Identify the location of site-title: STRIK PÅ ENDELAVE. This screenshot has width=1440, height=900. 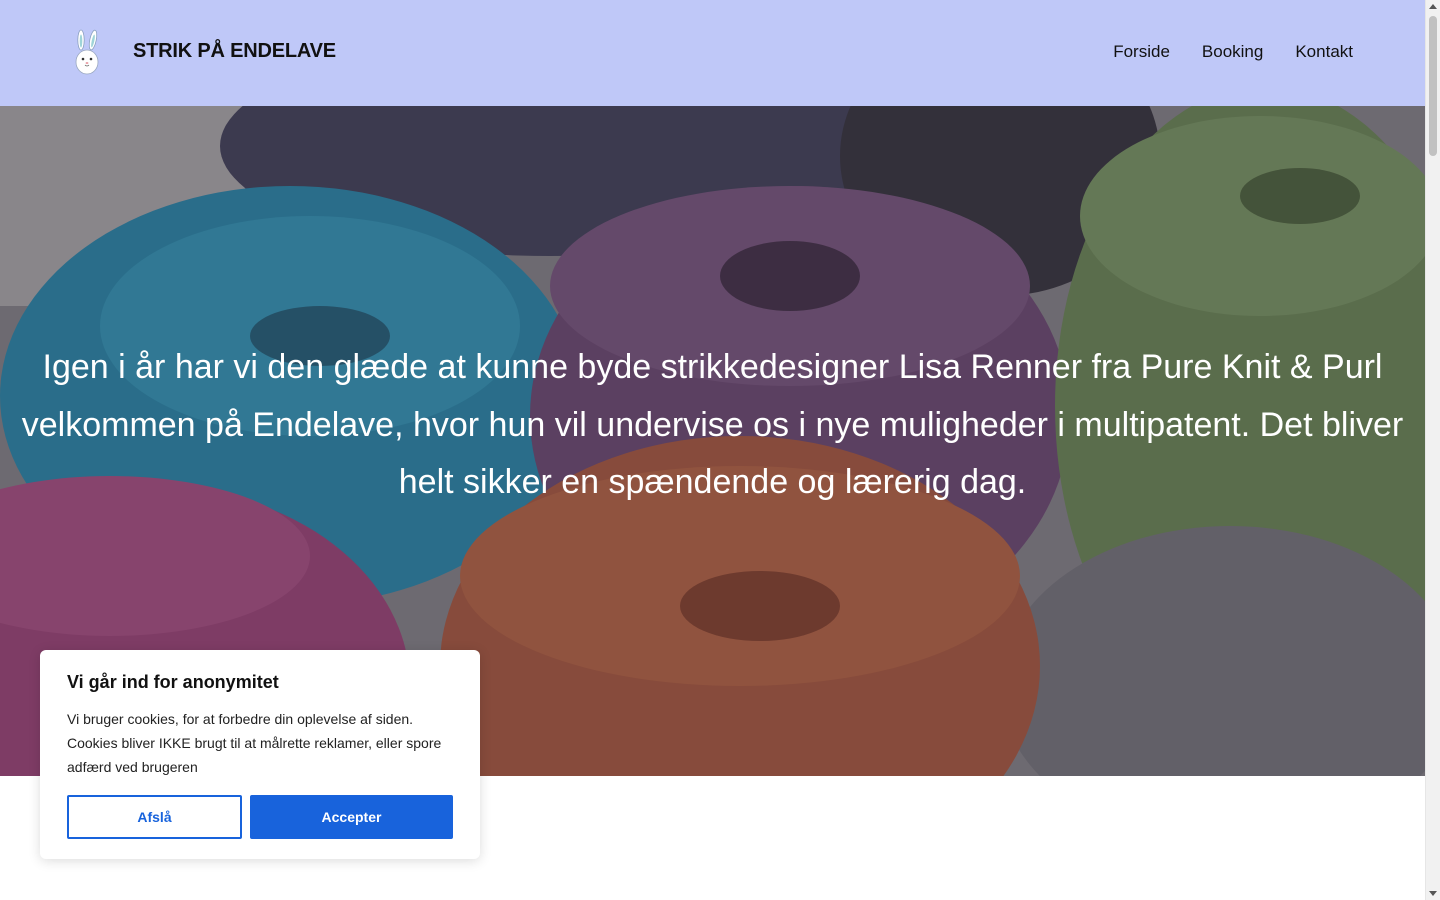
(234, 51).